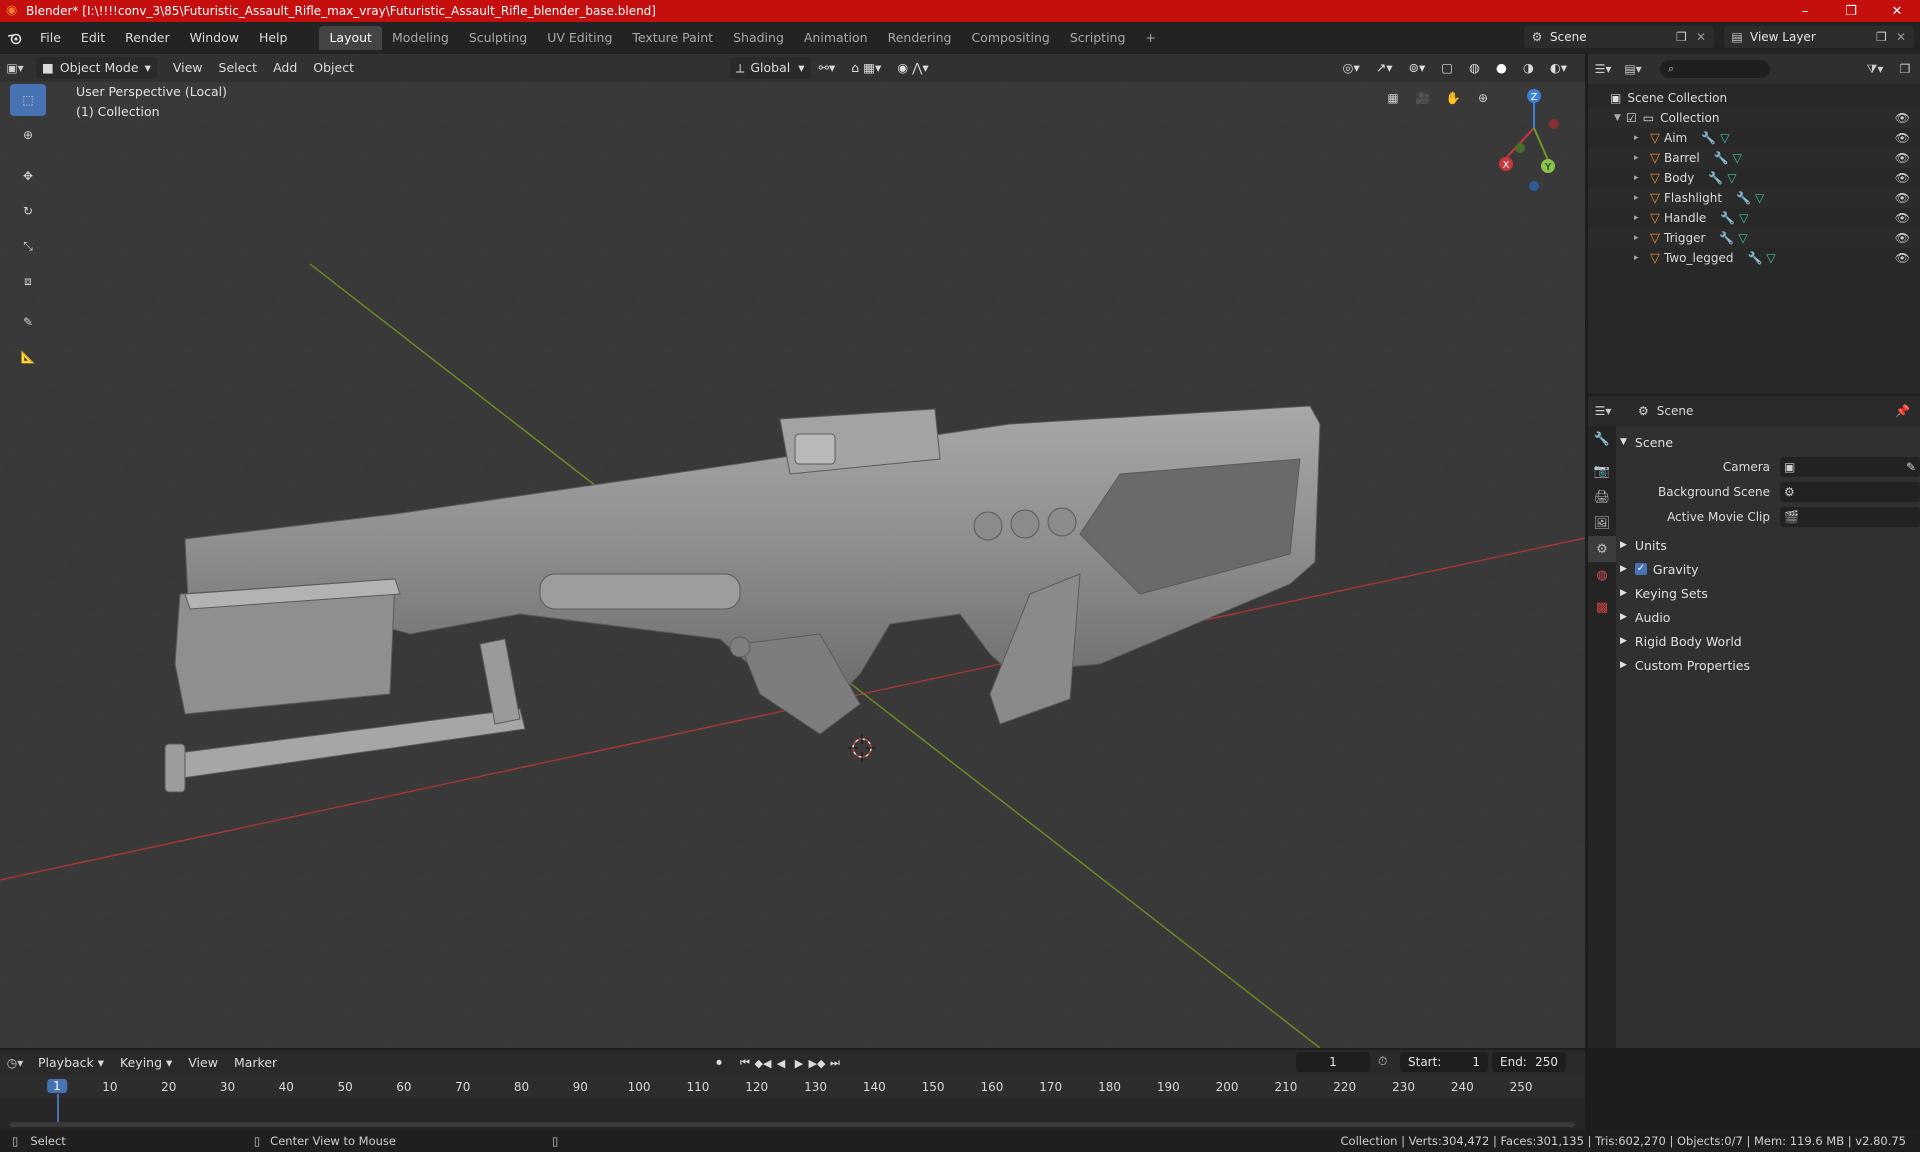 Image resolution: width=1920 pixels, height=1152 pixels. Describe the element at coordinates (1098, 38) in the screenshot. I see `tab-scripting: Scripting` at that location.